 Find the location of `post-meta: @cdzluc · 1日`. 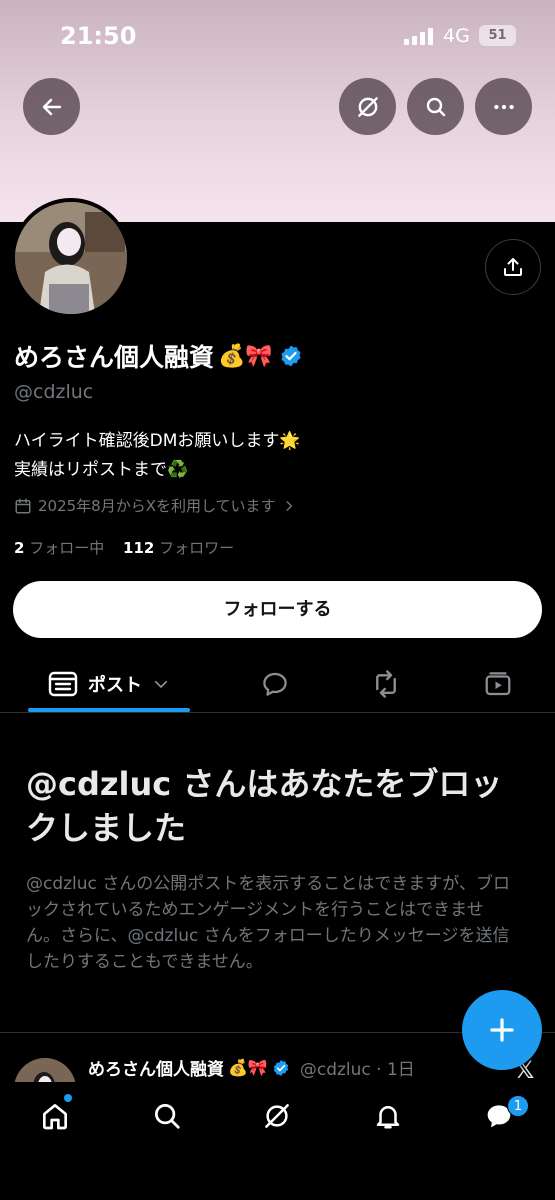

post-meta: @cdzluc · 1日 is located at coordinates (357, 1070).